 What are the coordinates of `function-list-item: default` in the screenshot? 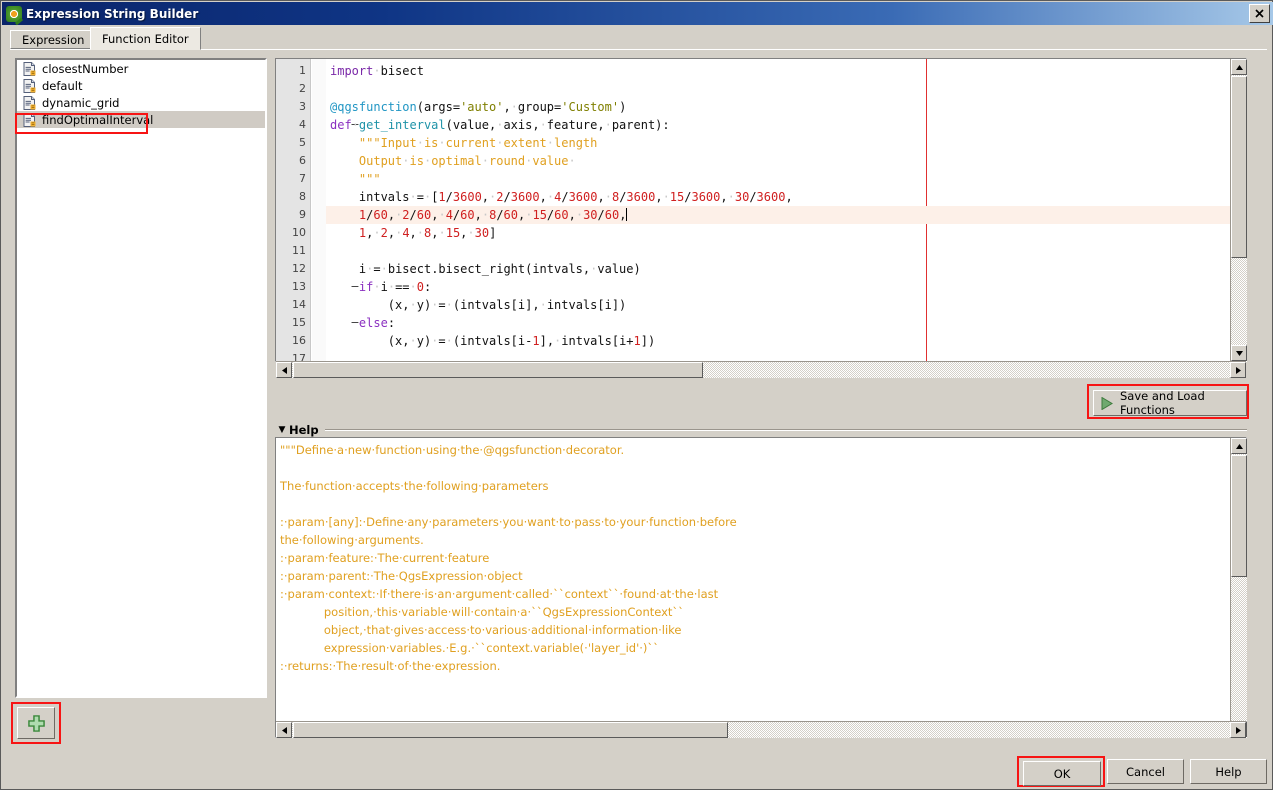 It's located at (141, 85).